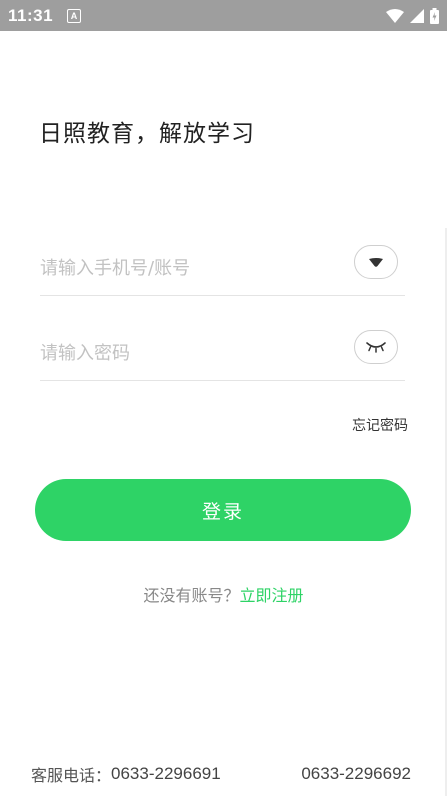  Describe the element at coordinates (417, 15) in the screenshot. I see `signal-icon` at that location.